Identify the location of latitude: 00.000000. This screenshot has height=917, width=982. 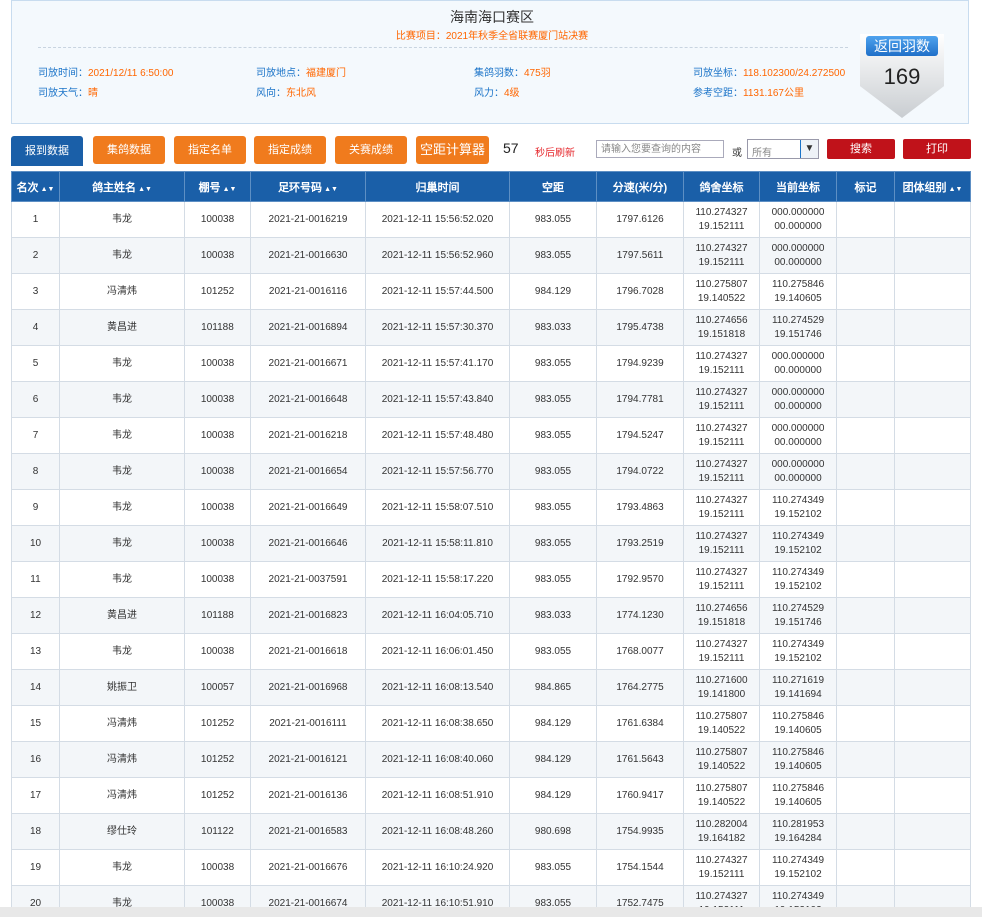
(798, 406).